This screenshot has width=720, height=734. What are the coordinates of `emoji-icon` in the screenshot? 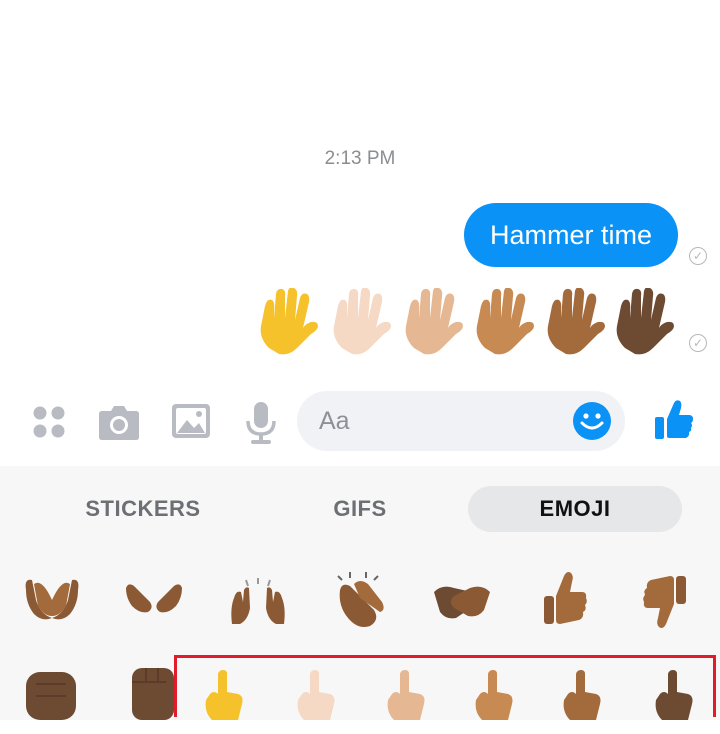 It's located at (592, 423).